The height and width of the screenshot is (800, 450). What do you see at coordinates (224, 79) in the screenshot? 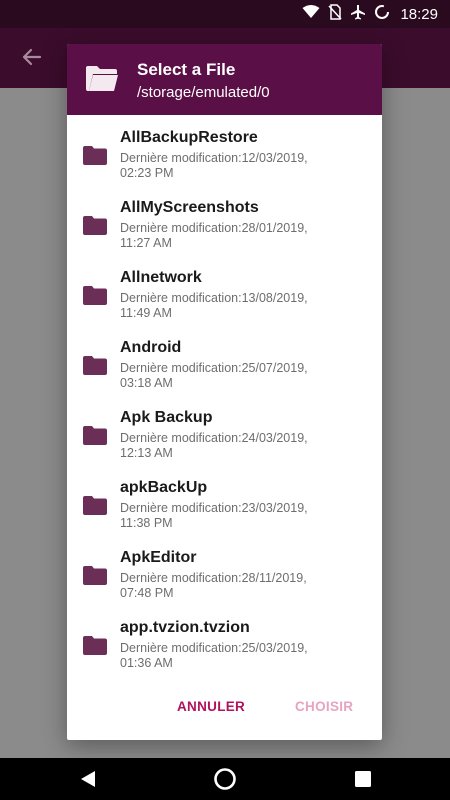
I see `dialog-header: Select a File /storage/emulated/0` at bounding box center [224, 79].